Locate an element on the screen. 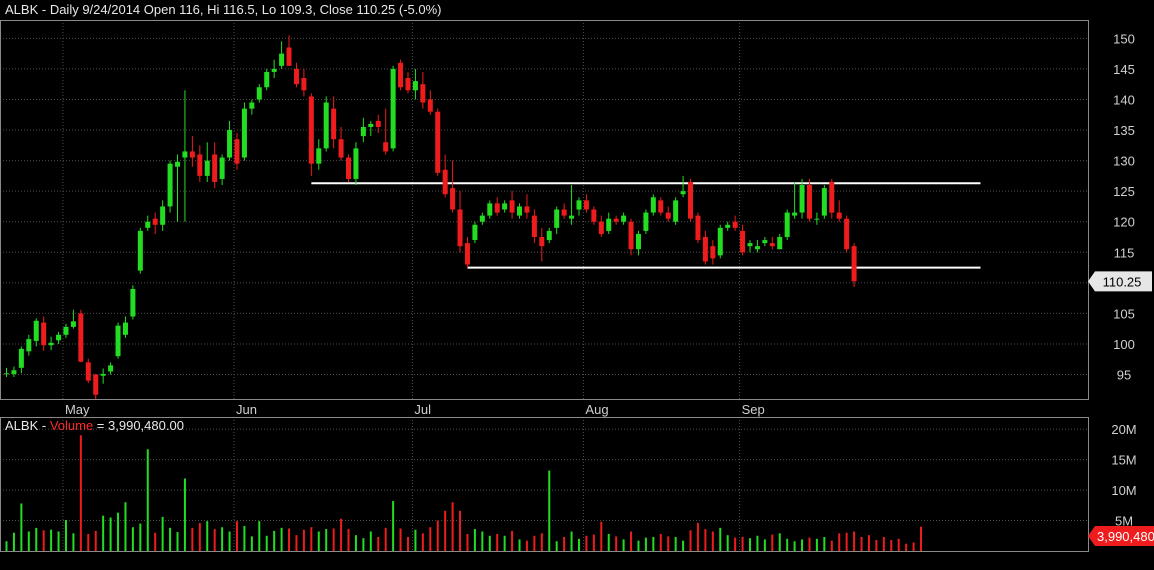 The width and height of the screenshot is (1154, 570). month-tick-label: May is located at coordinates (77, 409).